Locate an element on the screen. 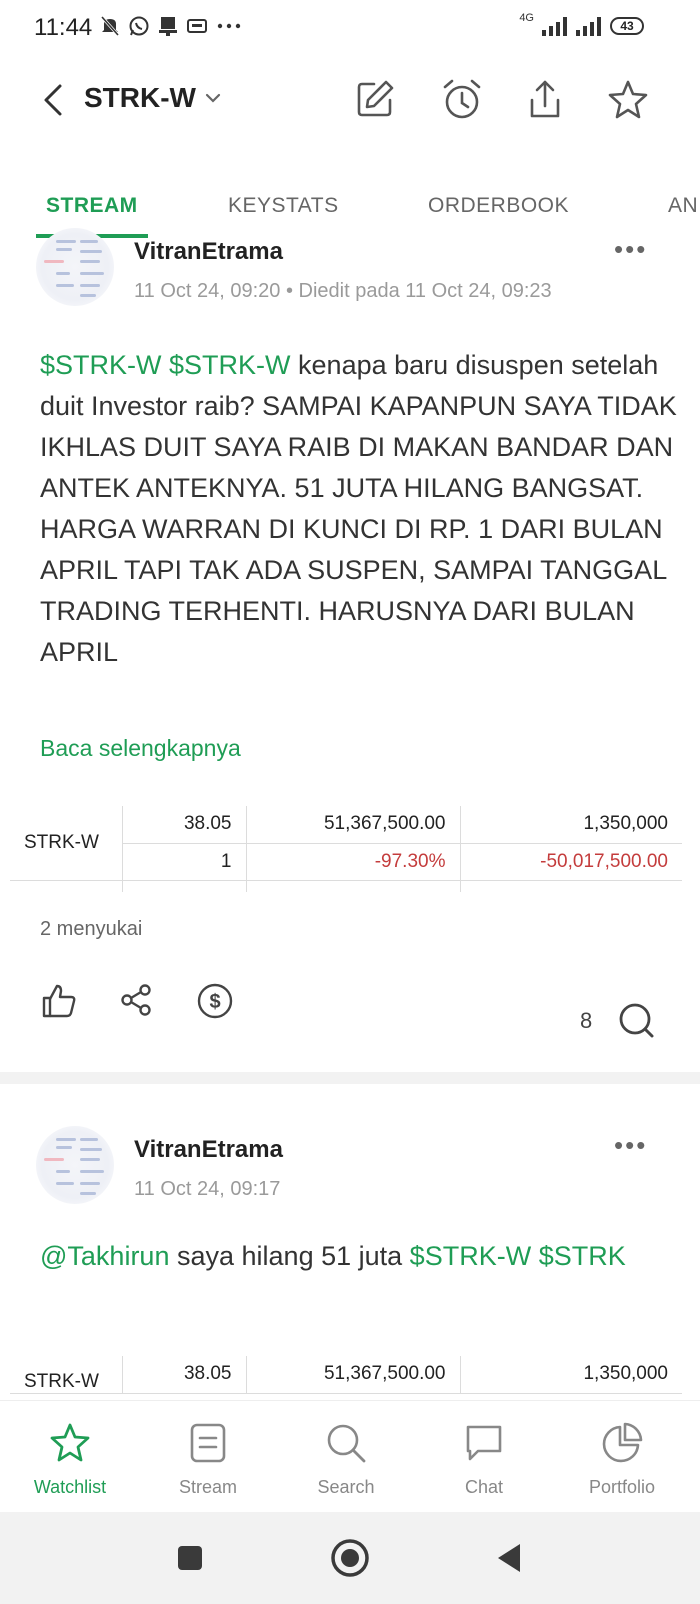 The height and width of the screenshot is (1604, 700). tab-keystats: KEYSTATS is located at coordinates (283, 206).